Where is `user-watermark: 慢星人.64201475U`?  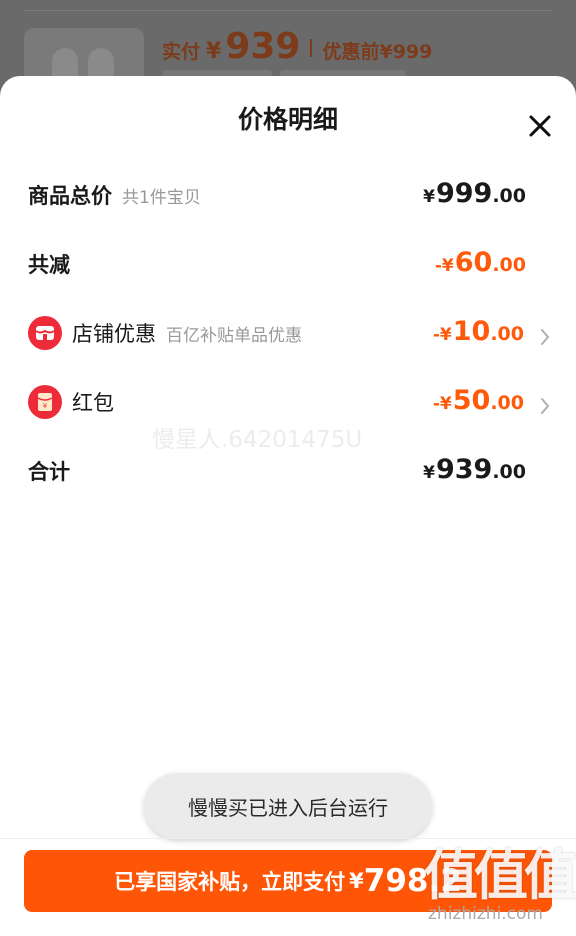
user-watermark: 慢星人.64201475U is located at coordinates (257, 440).